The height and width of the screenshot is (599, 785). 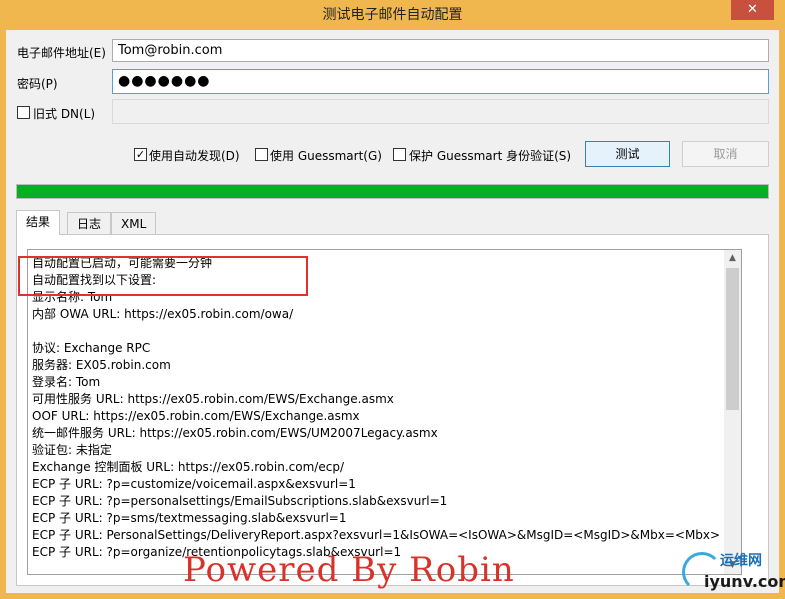 What do you see at coordinates (64, 114) in the screenshot?
I see `legacy-dn-label: 旧式 DN(L)` at bounding box center [64, 114].